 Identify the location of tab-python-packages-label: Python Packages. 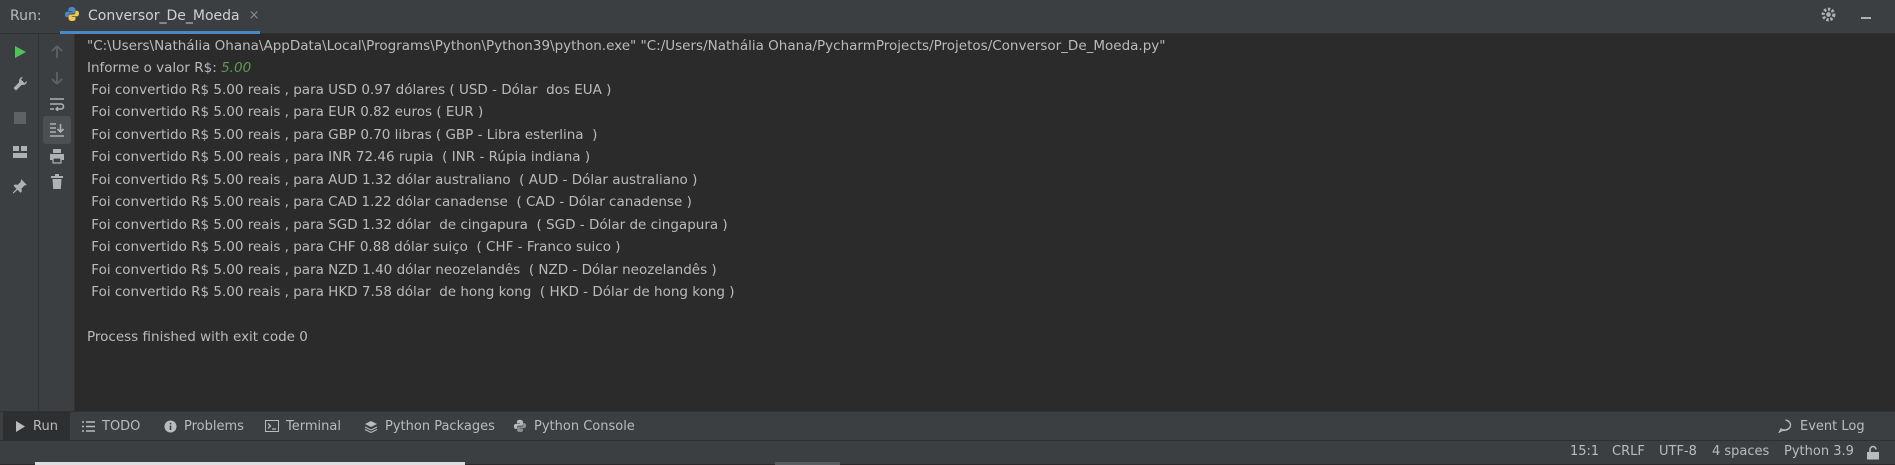
(440, 426).